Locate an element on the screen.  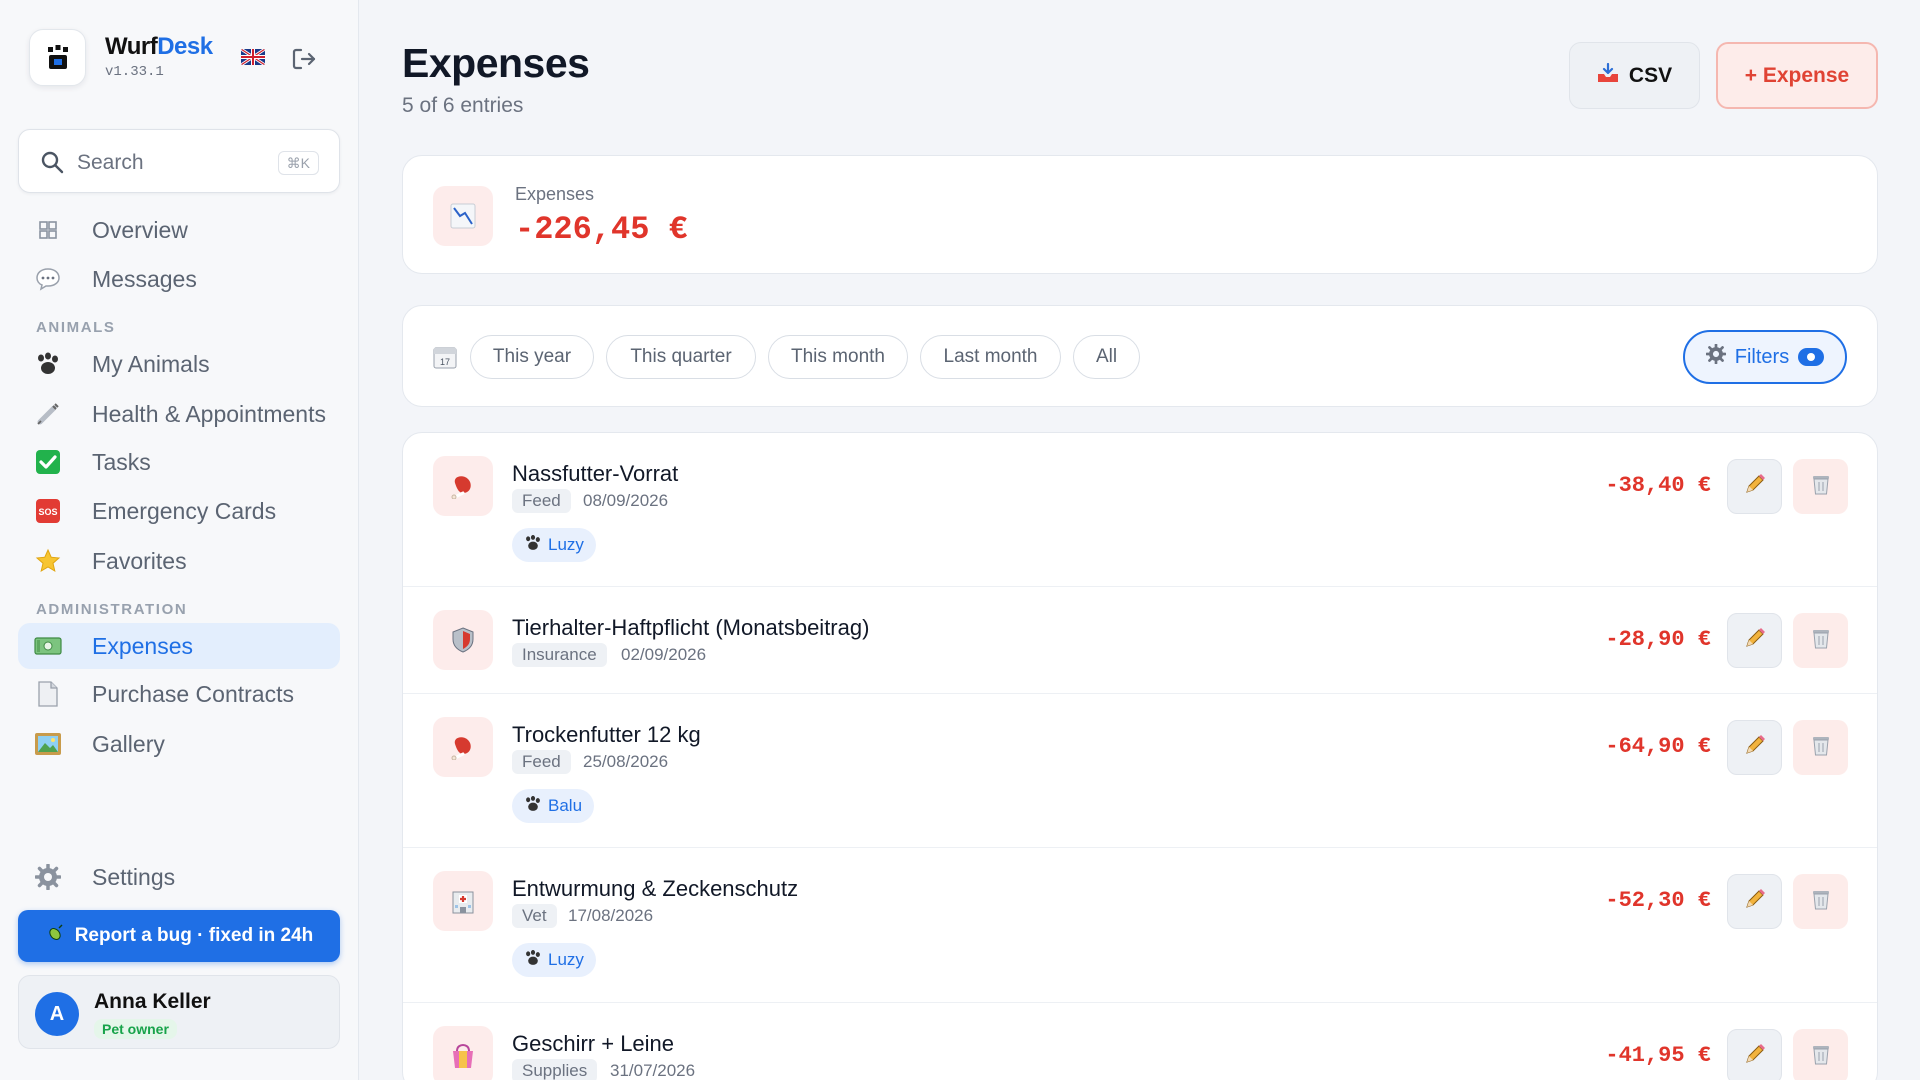
paw-icon is located at coordinates (533, 545).